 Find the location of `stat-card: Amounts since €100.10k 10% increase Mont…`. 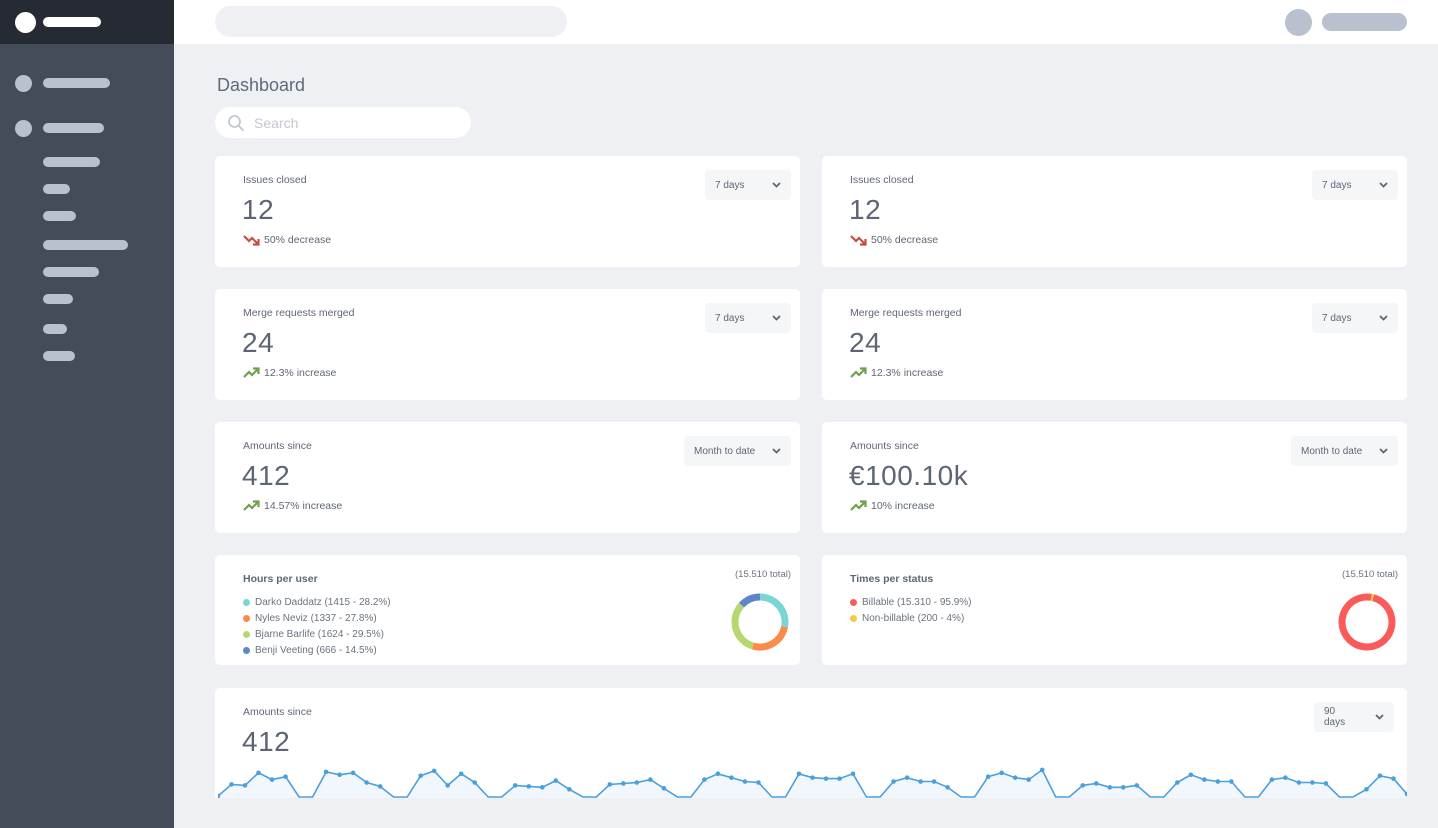

stat-card: Amounts since €100.10k 10% increase Mont… is located at coordinates (1114, 477).